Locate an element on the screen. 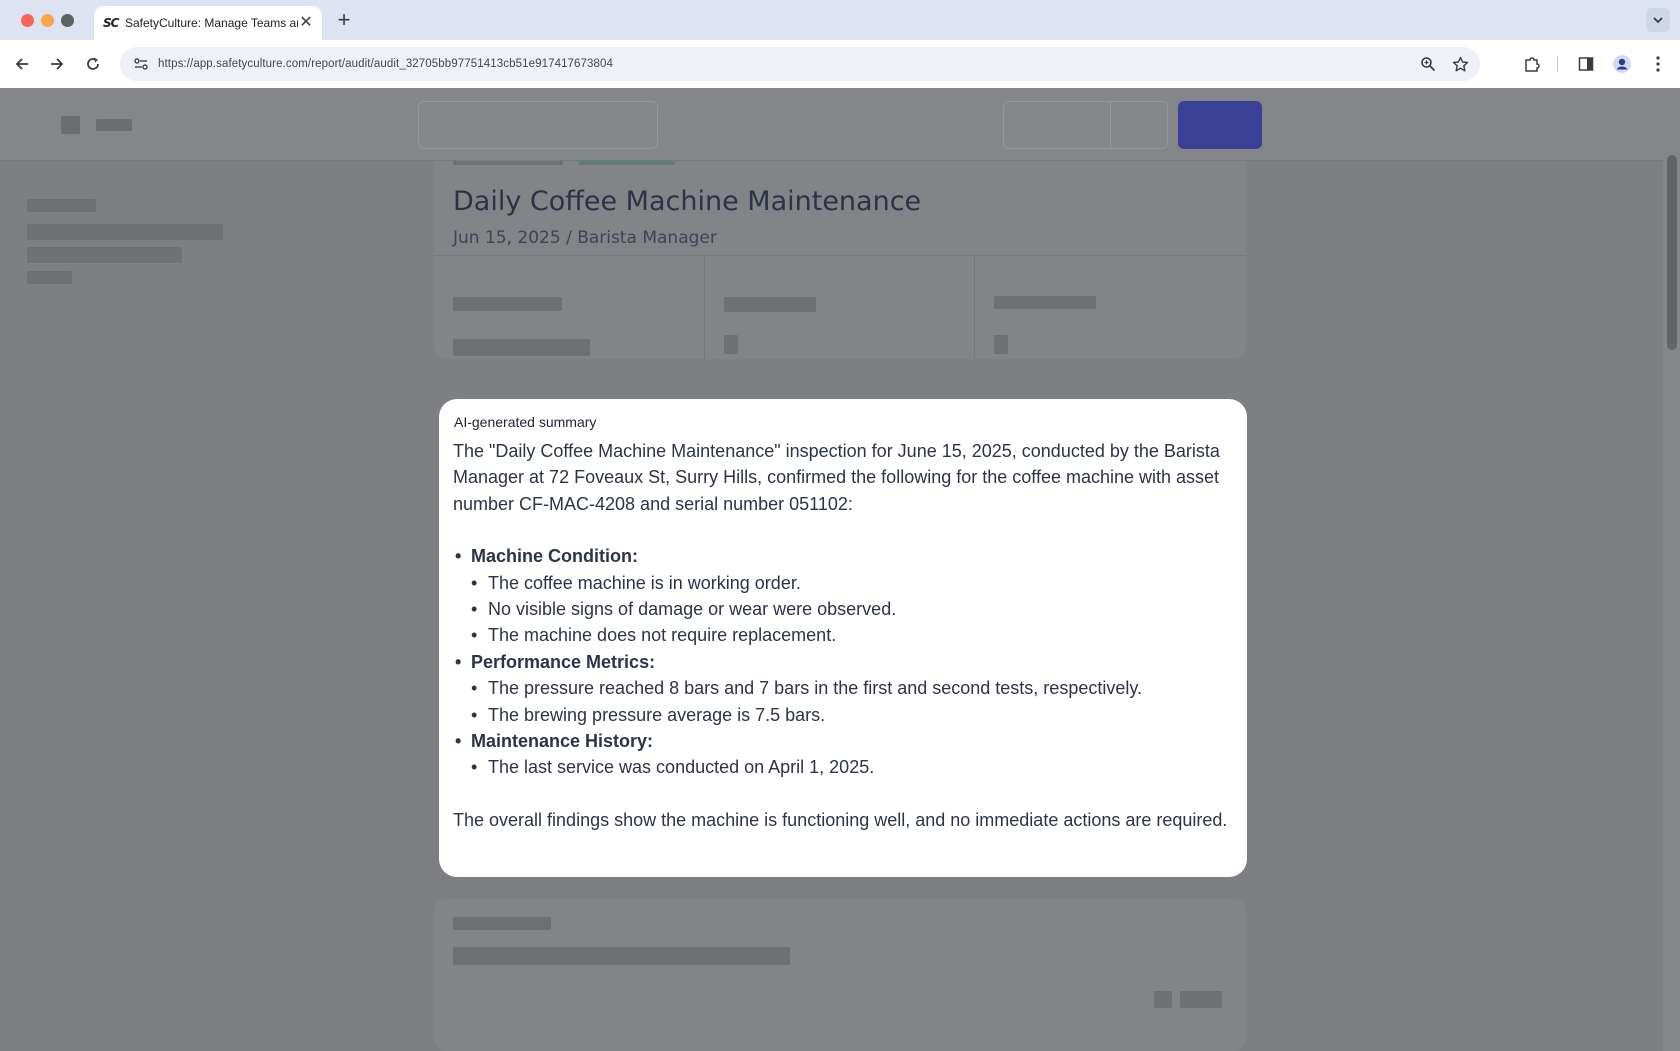 The height and width of the screenshot is (1051, 1680). profile-button is located at coordinates (1622, 64).